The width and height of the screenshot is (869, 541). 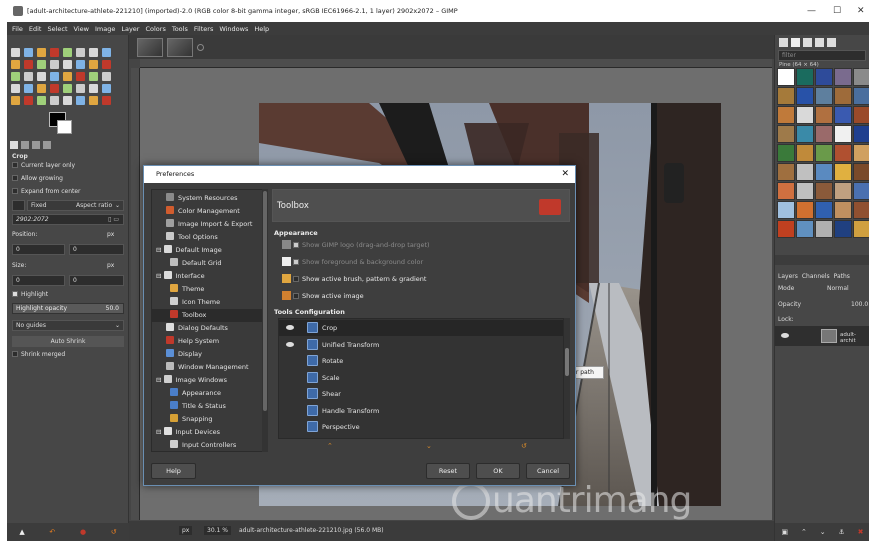 I want to click on highlight-checkbox, so click(x=15, y=294).